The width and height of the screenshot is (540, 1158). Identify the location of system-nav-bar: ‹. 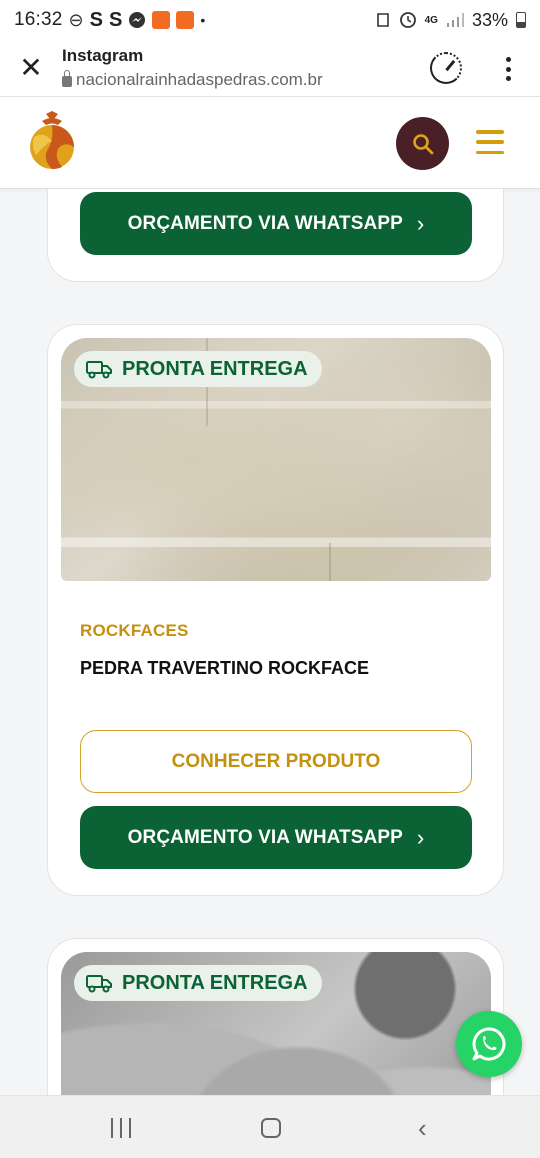
(270, 1126).